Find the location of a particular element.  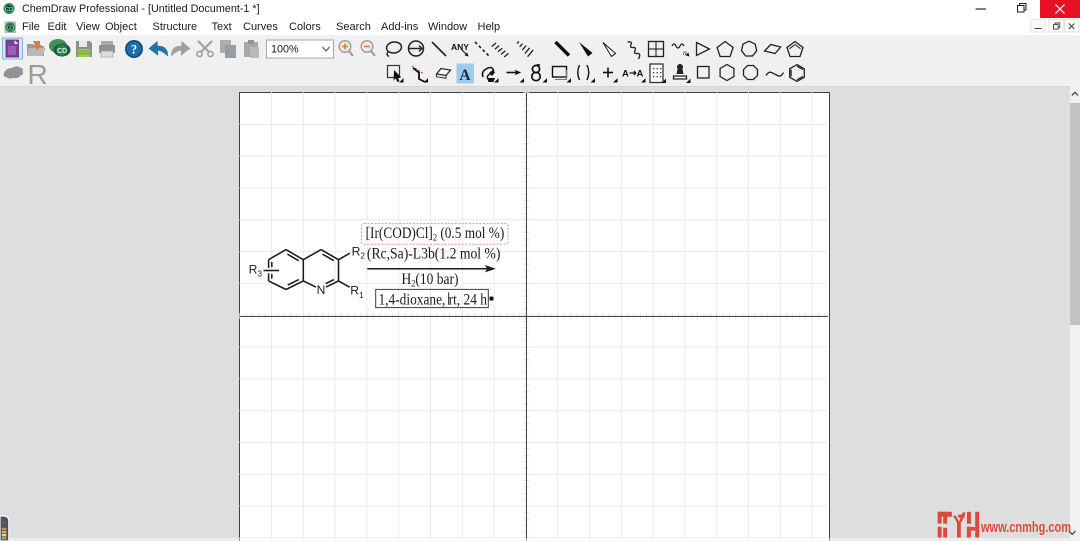

svg-text: www.cnmhg.com is located at coordinates (1025, 527).